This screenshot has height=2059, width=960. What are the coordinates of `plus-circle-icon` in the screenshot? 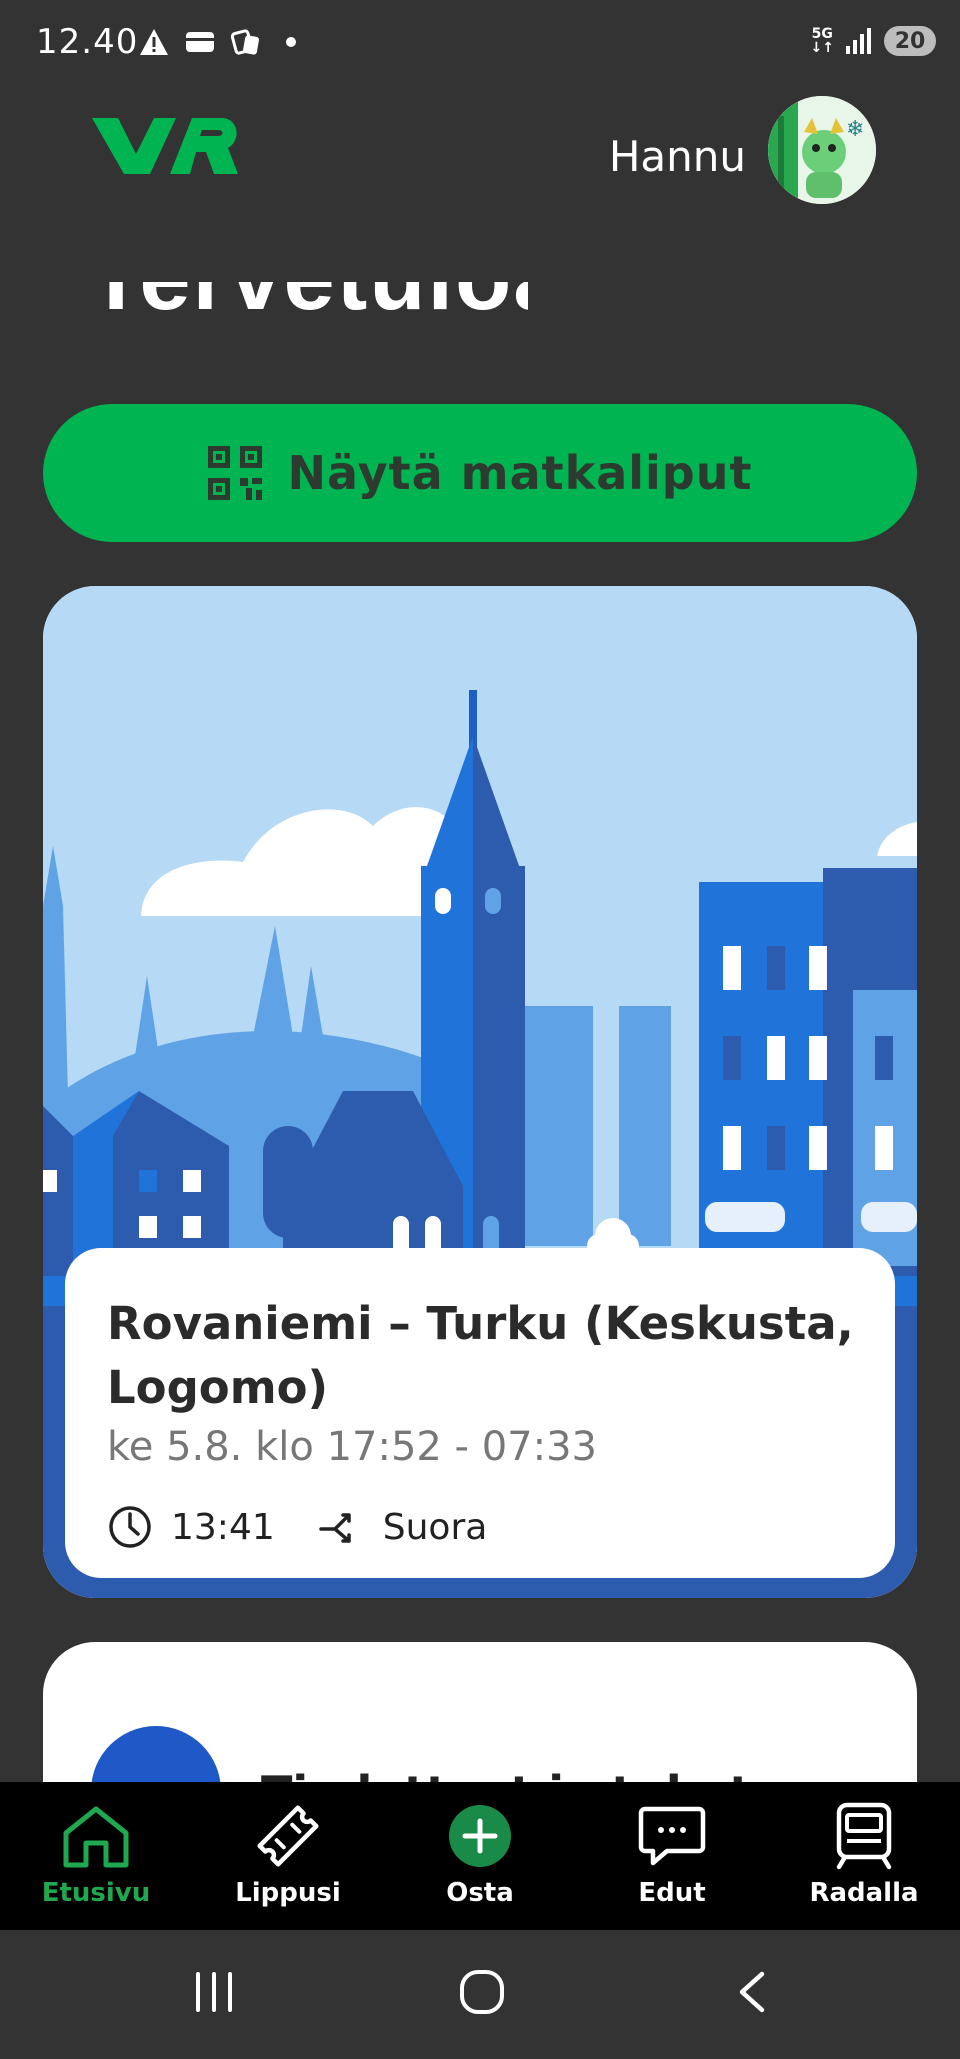 It's located at (480, 1836).